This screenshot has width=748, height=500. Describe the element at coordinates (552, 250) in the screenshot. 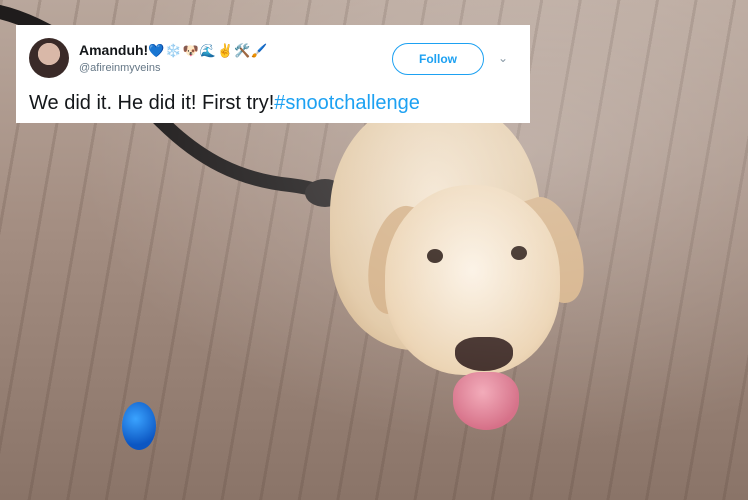

I see `dog-right-ear` at that location.